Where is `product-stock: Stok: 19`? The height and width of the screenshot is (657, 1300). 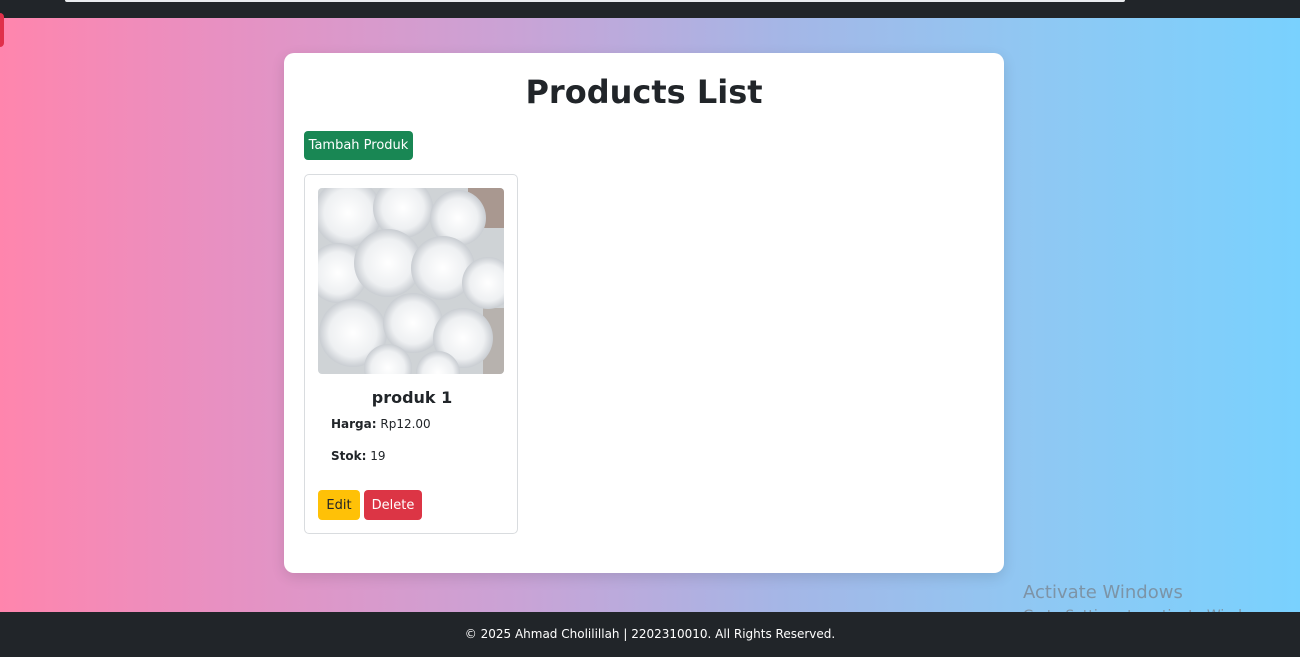 product-stock: Stok: 19 is located at coordinates (358, 456).